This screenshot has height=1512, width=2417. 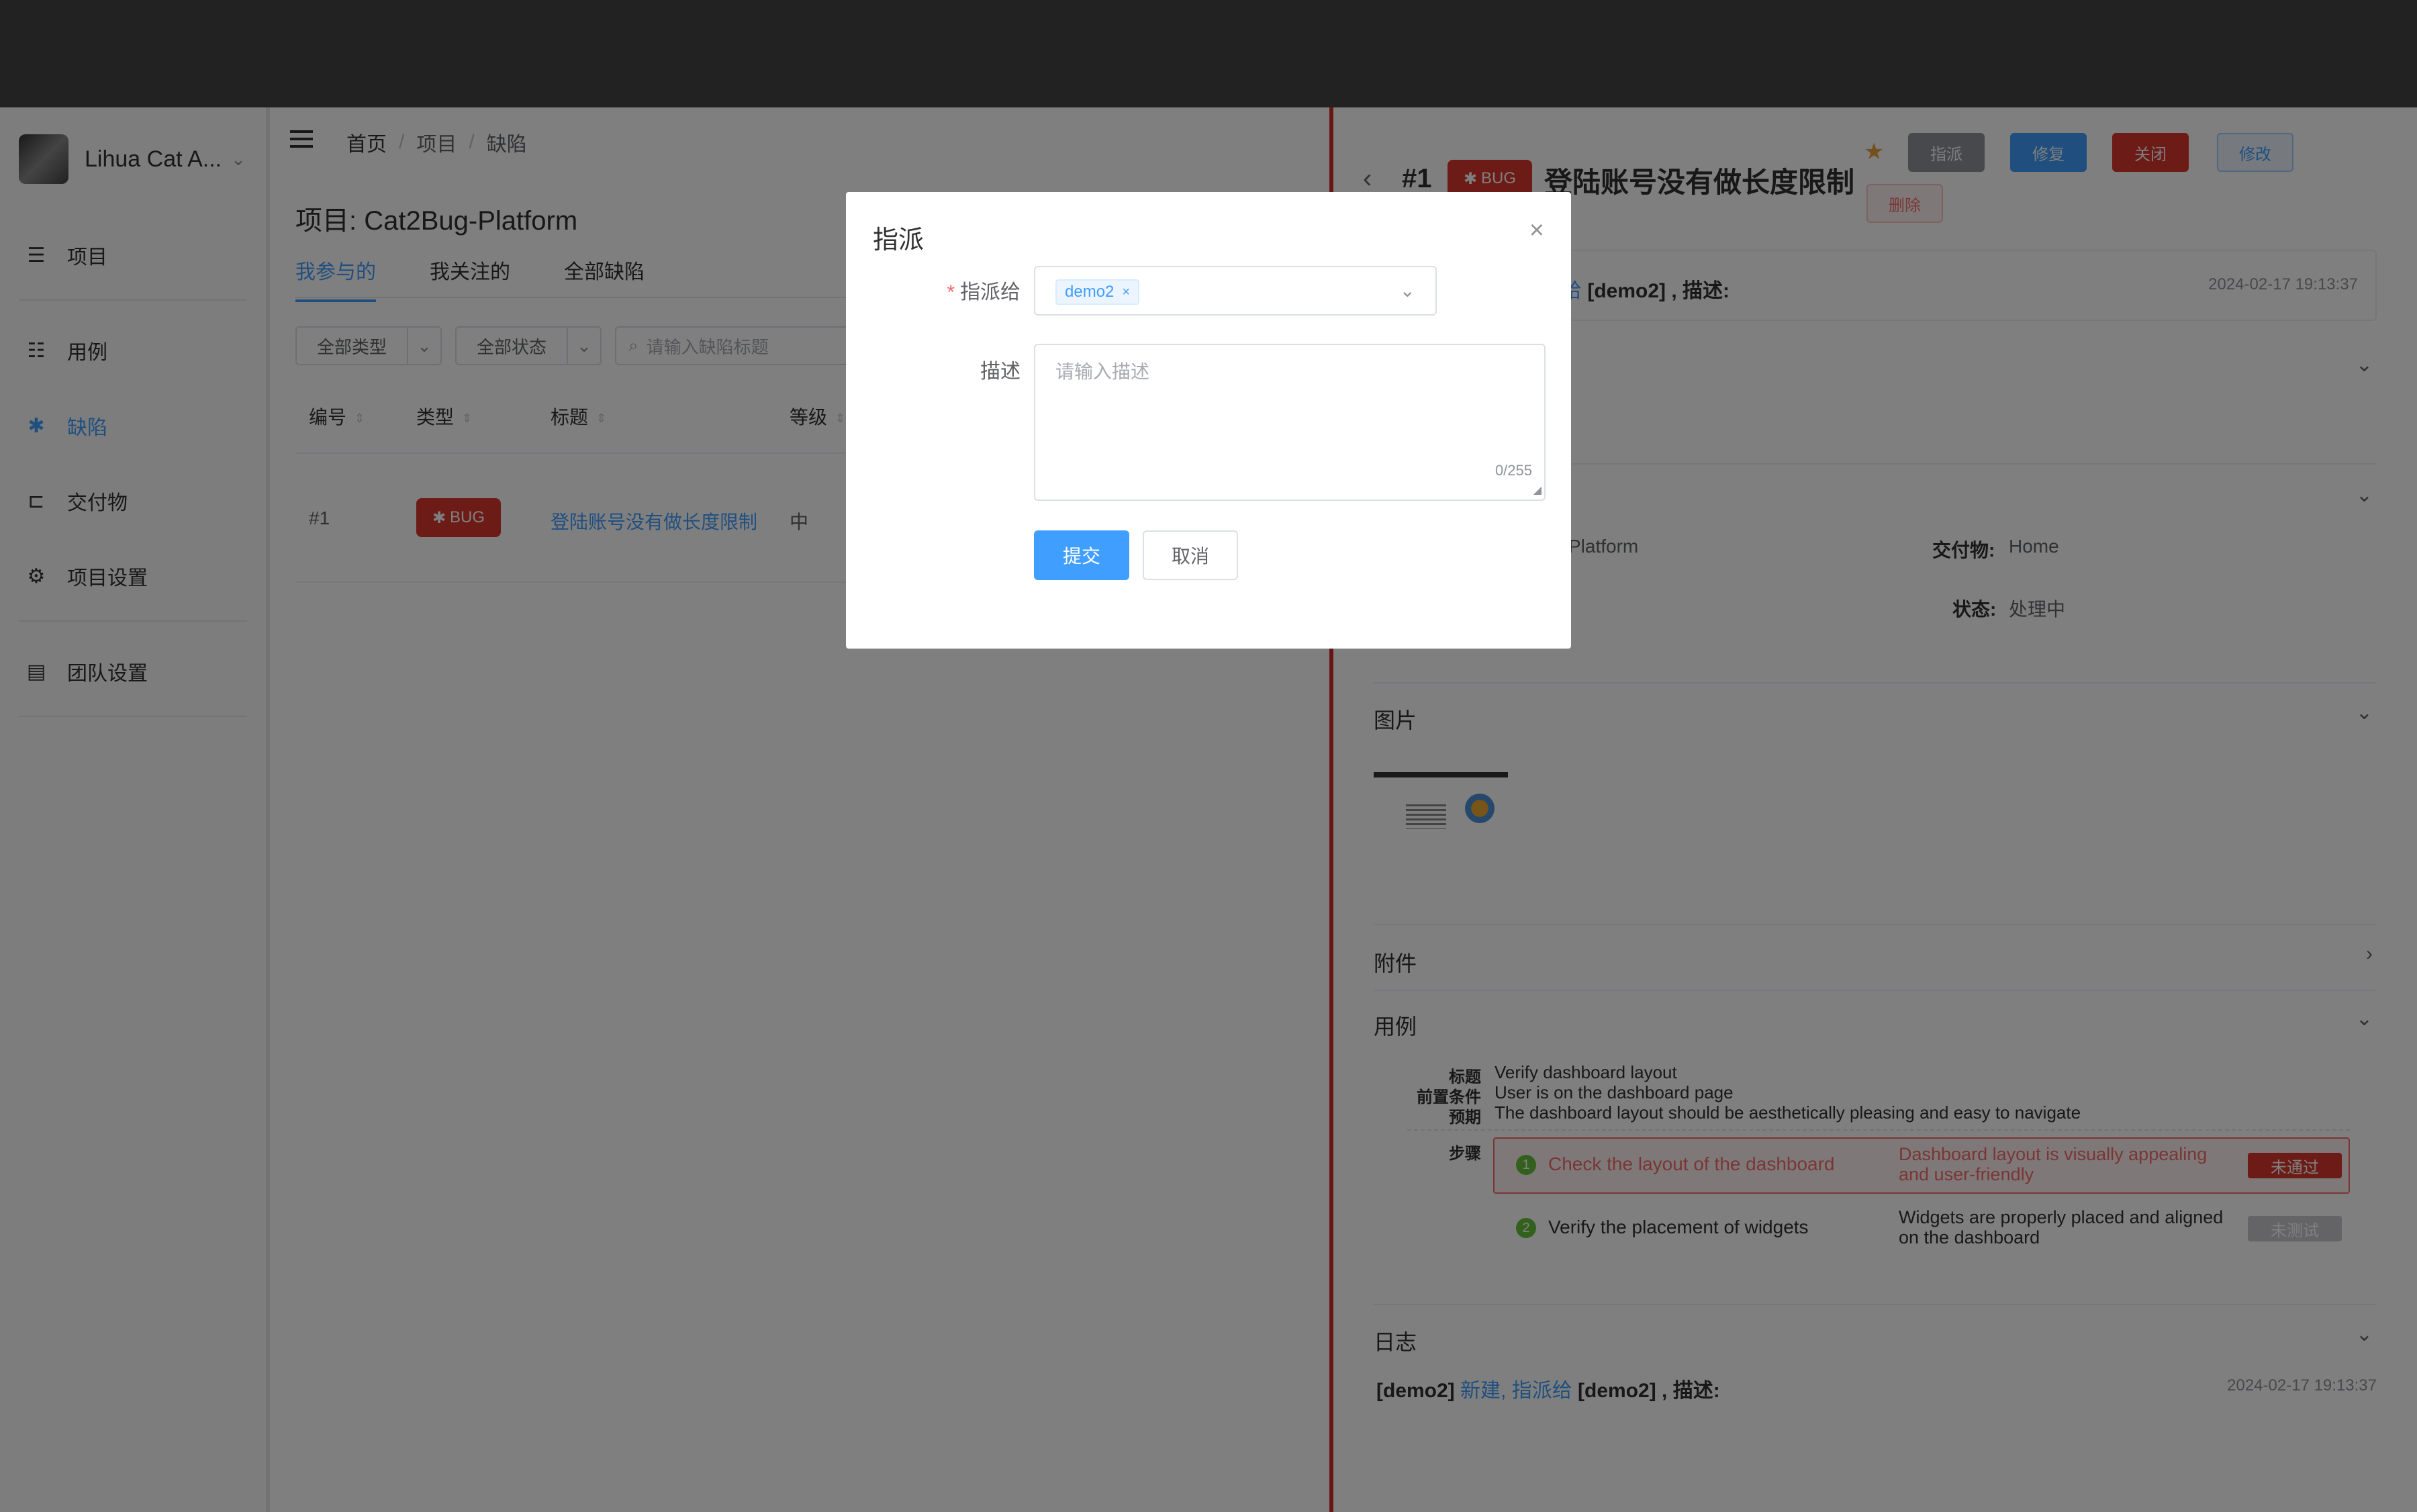 I want to click on description-label: 描述, so click(x=1001, y=372).